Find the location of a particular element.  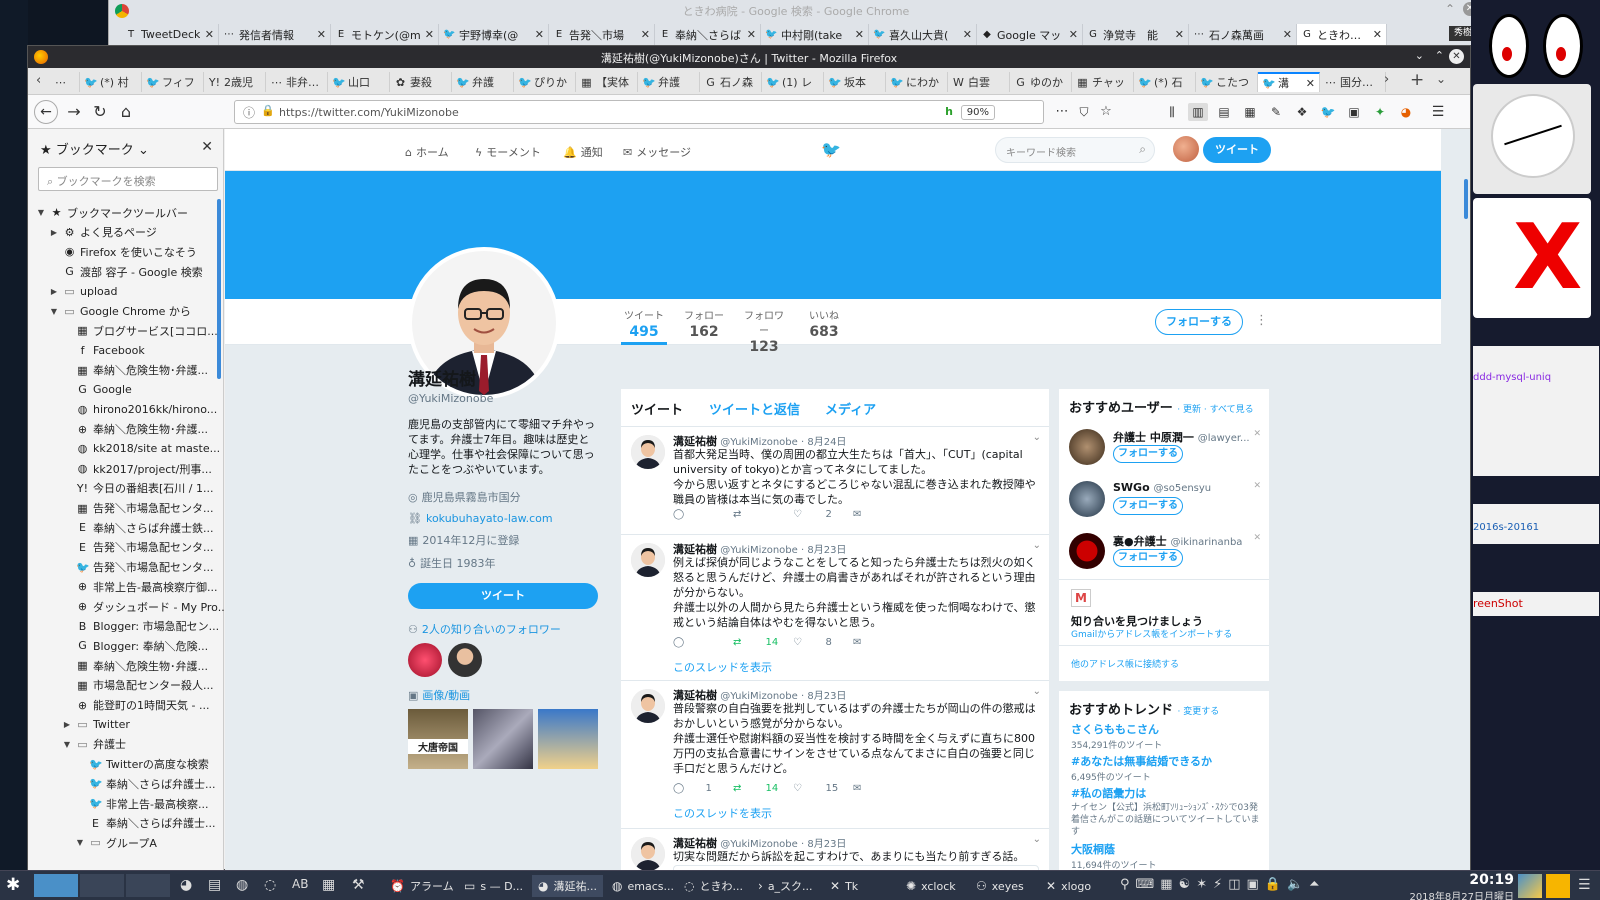

chrome-tab: T TweetDeck ✕ is located at coordinates (170, 34).